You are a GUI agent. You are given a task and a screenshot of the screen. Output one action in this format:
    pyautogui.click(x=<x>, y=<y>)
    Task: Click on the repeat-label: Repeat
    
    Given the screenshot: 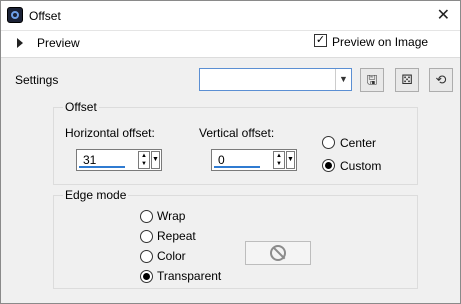 What is the action you would take?
    pyautogui.click(x=176, y=236)
    